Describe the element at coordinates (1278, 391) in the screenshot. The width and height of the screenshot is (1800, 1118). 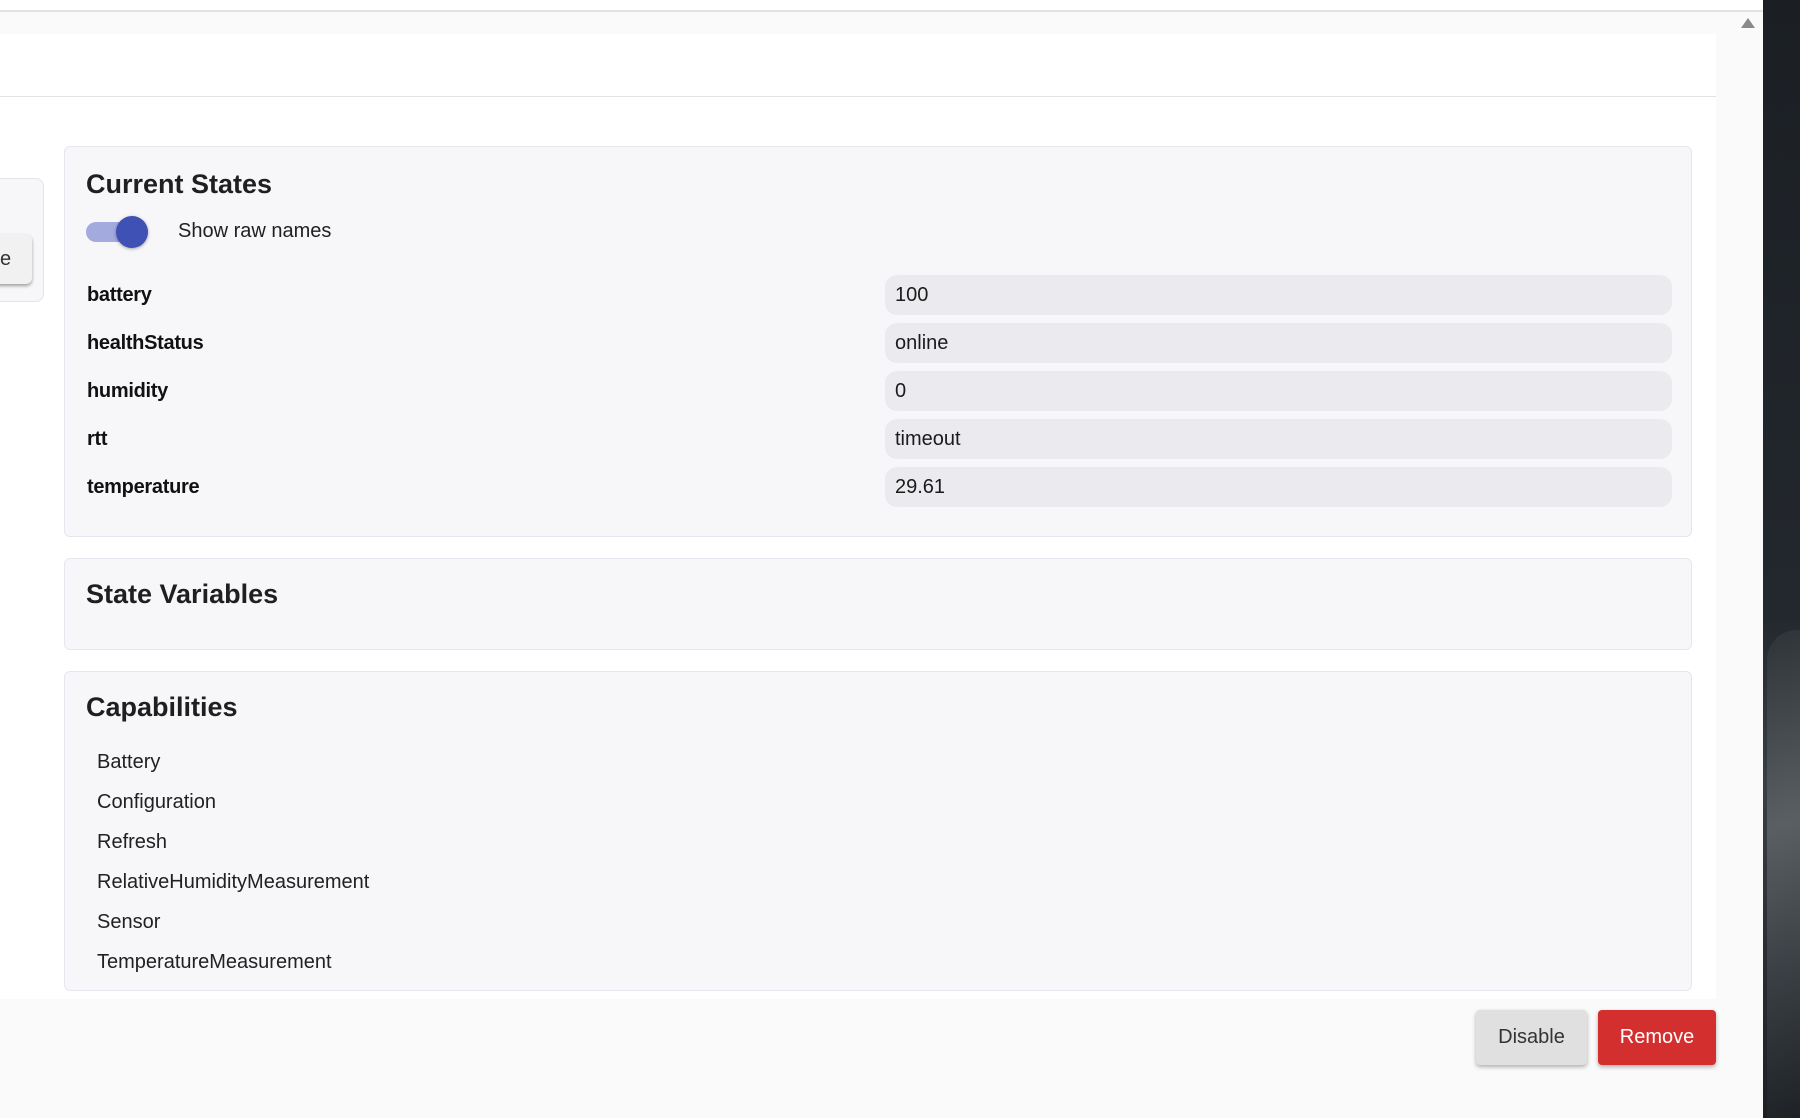
I see `state-value: 0` at that location.